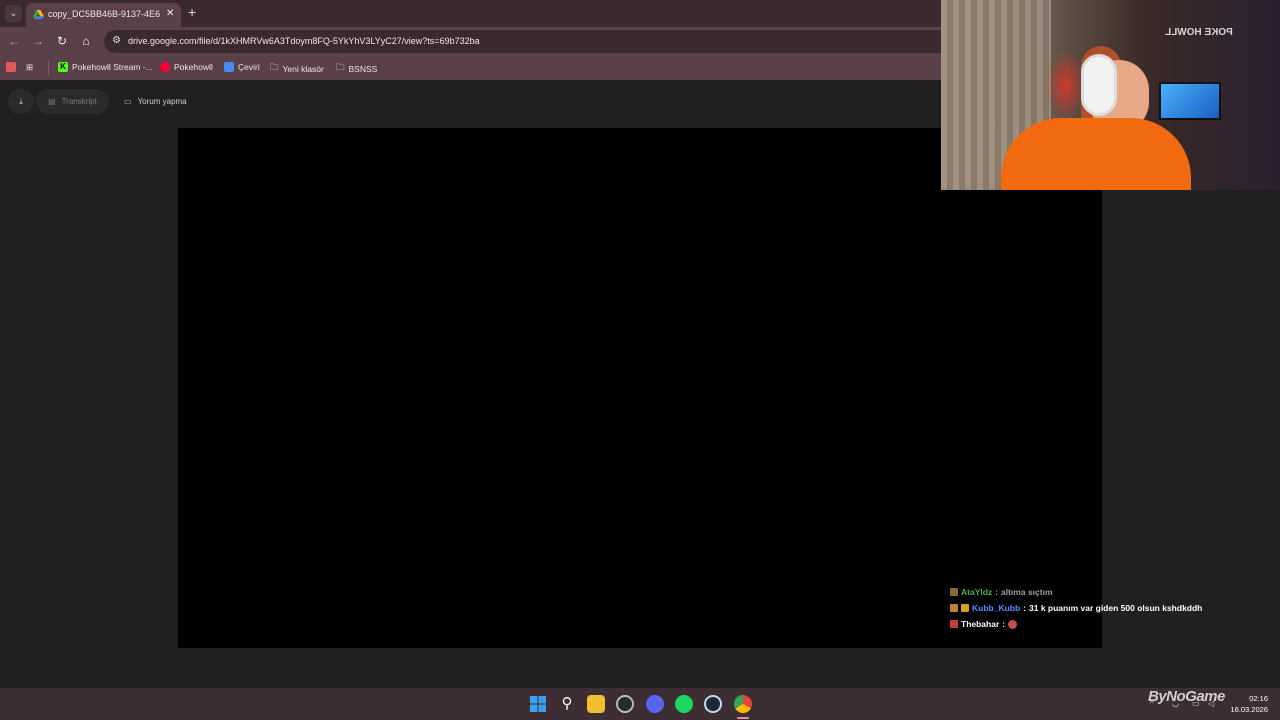 The height and width of the screenshot is (720, 1280). I want to click on youtube-icon, so click(165, 67).